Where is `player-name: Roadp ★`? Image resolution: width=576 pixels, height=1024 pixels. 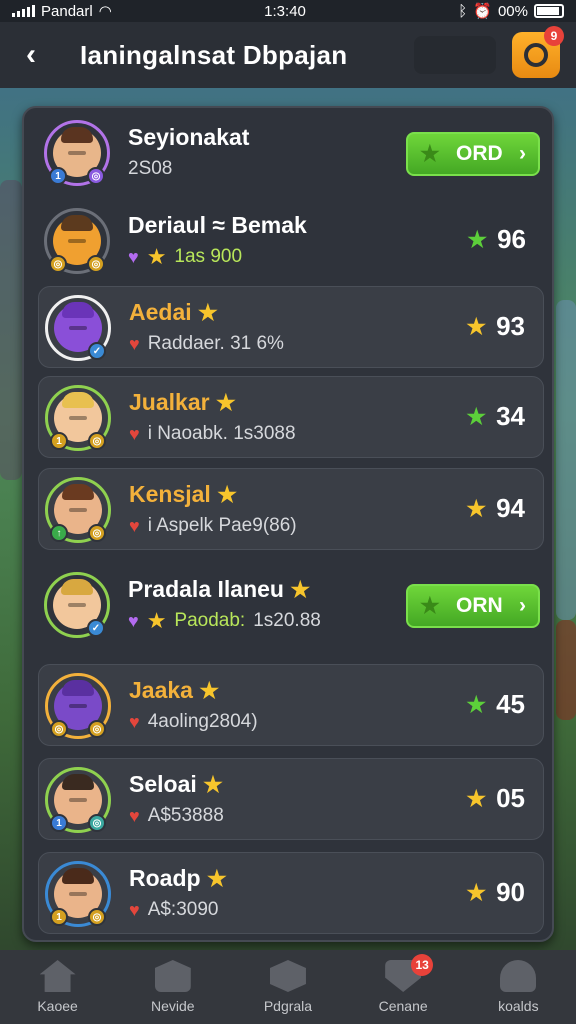 player-name: Roadp ★ is located at coordinates (178, 878).